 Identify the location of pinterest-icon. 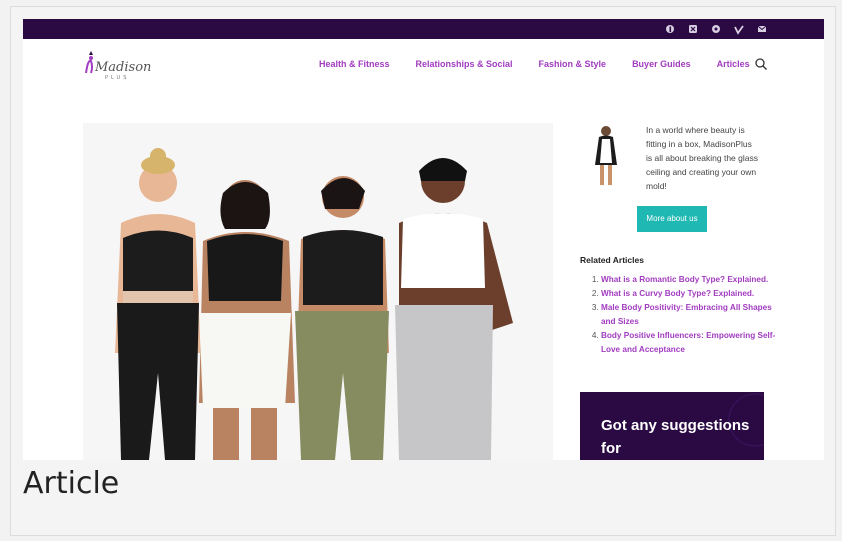
(716, 29).